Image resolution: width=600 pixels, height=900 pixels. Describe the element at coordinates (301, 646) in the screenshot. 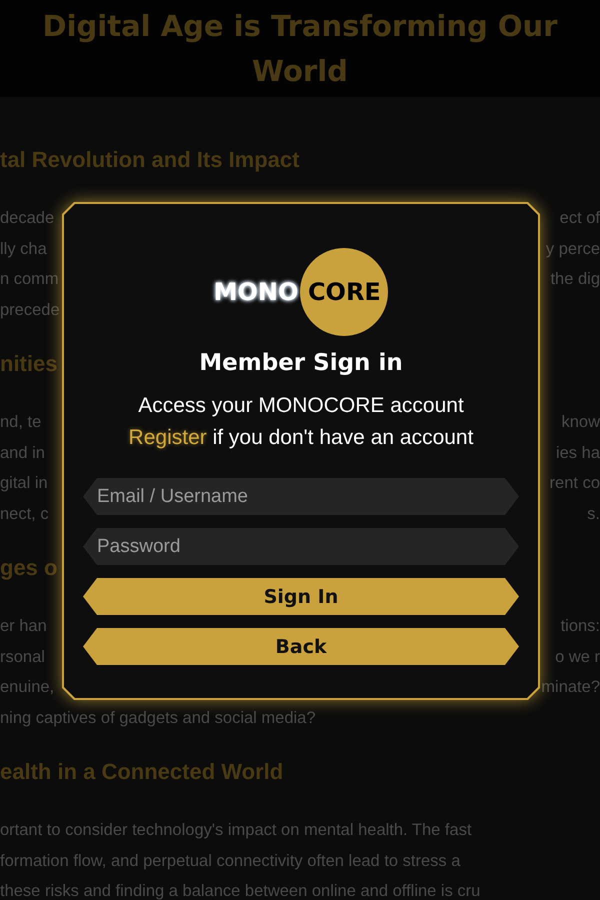

I see `back-button: Back` at that location.